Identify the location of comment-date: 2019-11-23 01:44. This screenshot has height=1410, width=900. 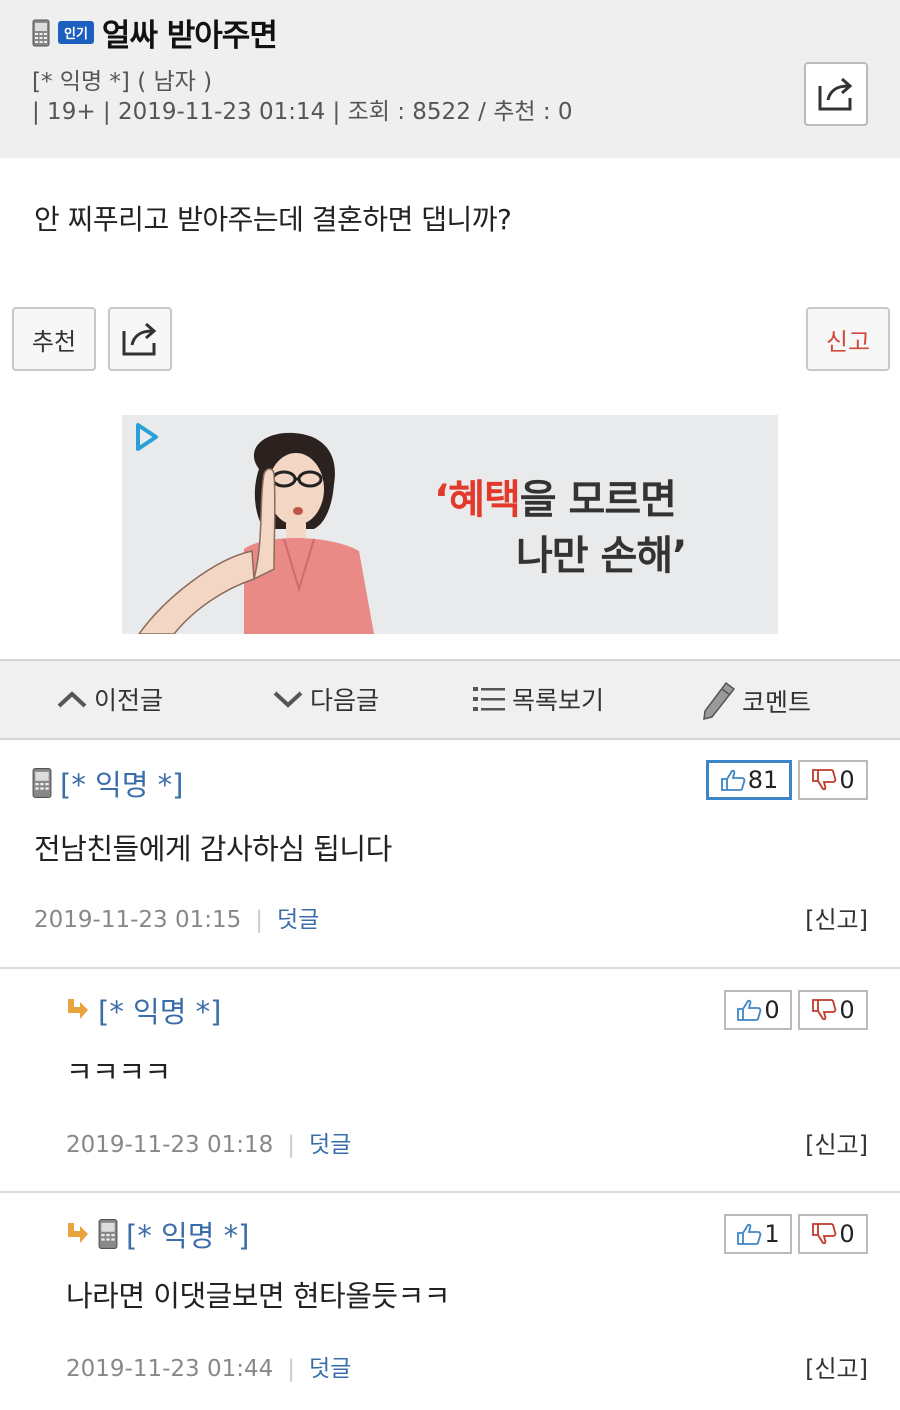
(170, 1369).